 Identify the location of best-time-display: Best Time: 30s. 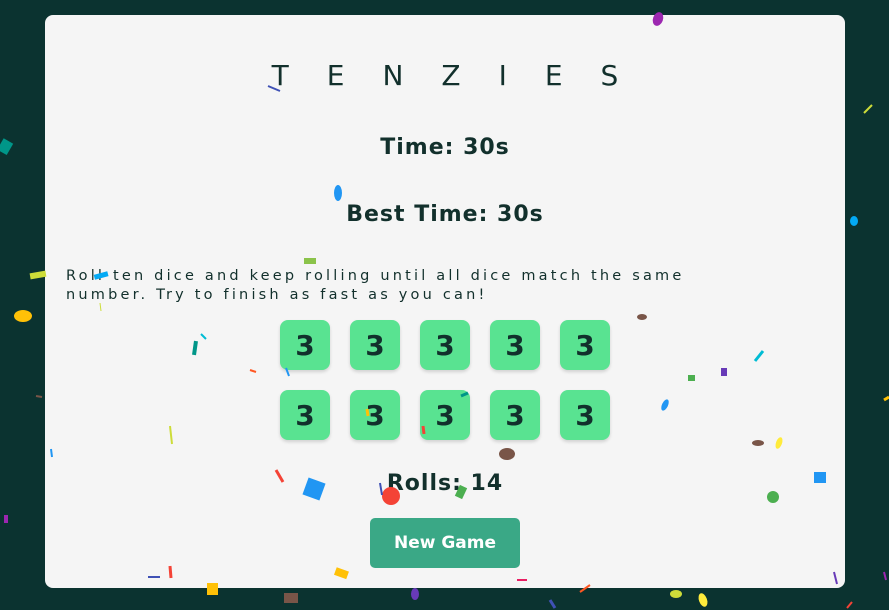
(445, 214).